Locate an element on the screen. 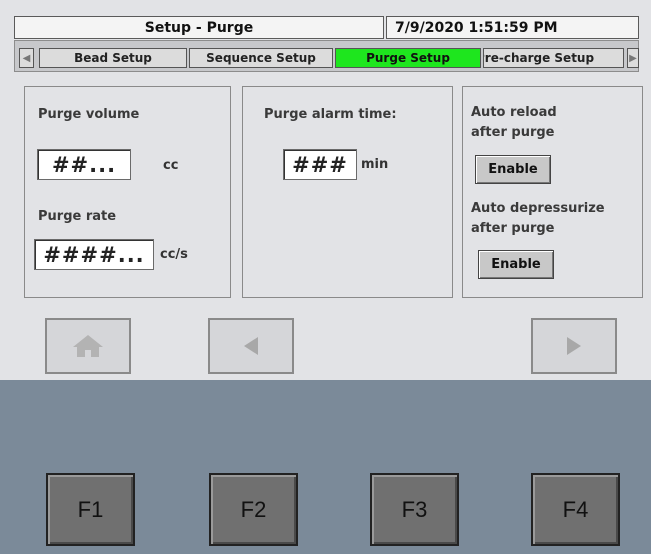 The height and width of the screenshot is (554, 651). purge-alarm-input: ### is located at coordinates (320, 164).